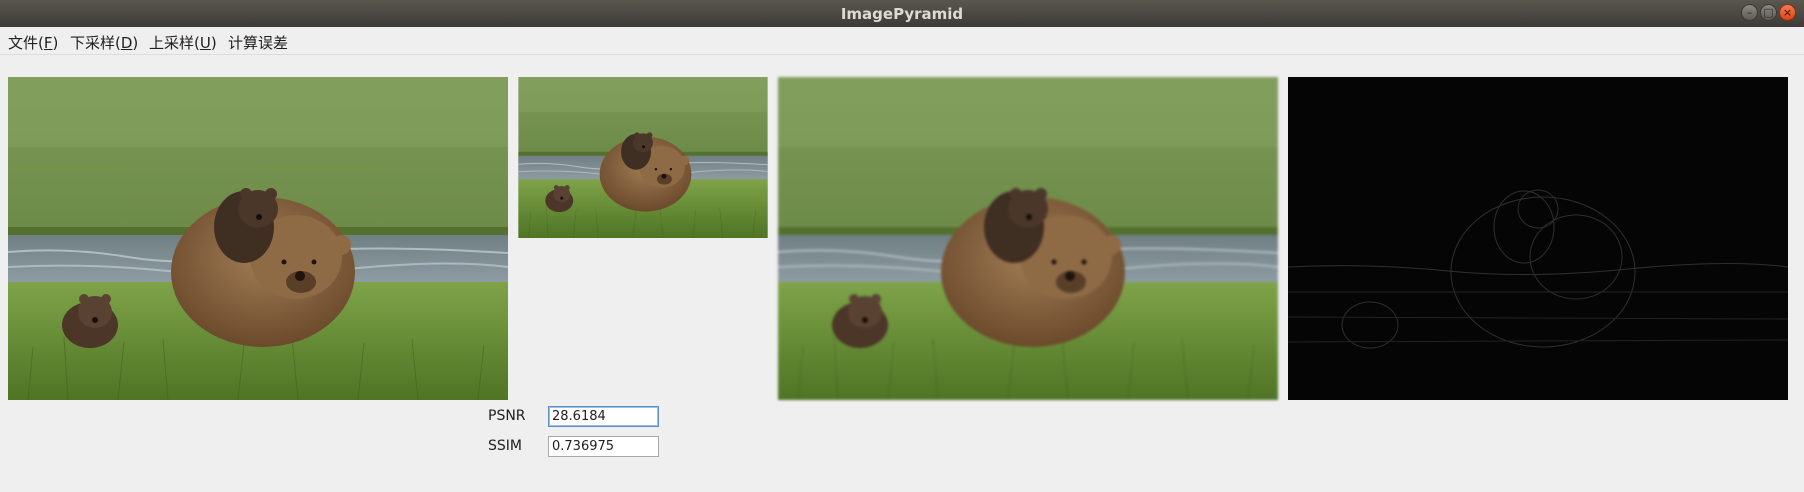  I want to click on menu-downsample-label: 下采样(, so click(95, 43).